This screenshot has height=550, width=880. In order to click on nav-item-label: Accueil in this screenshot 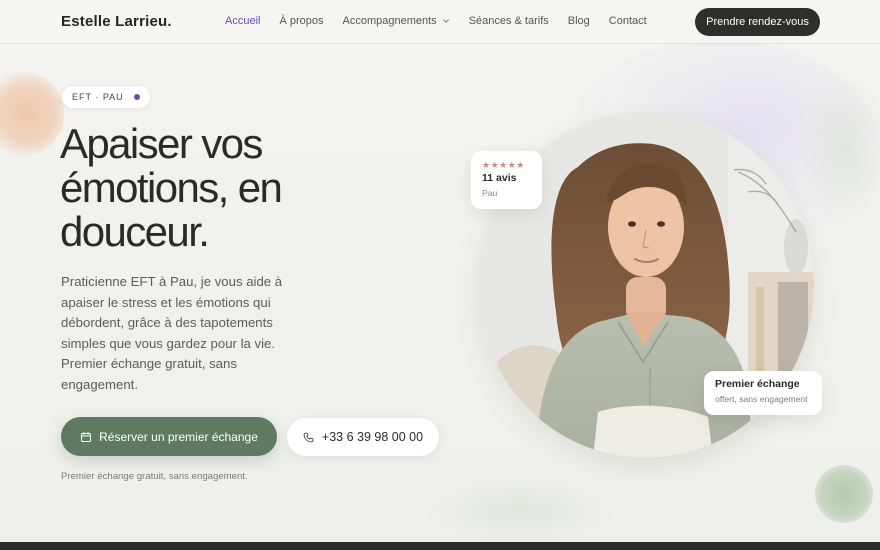, I will do `click(243, 21)`.